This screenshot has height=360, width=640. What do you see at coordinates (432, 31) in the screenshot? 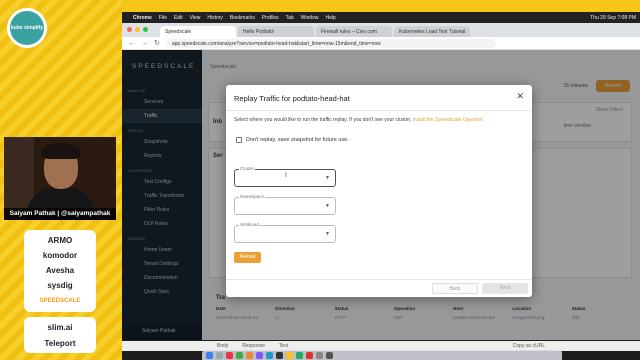
I see `tab-k8s-tutorial: Kubernetes Load Test Tutorial` at bounding box center [432, 31].